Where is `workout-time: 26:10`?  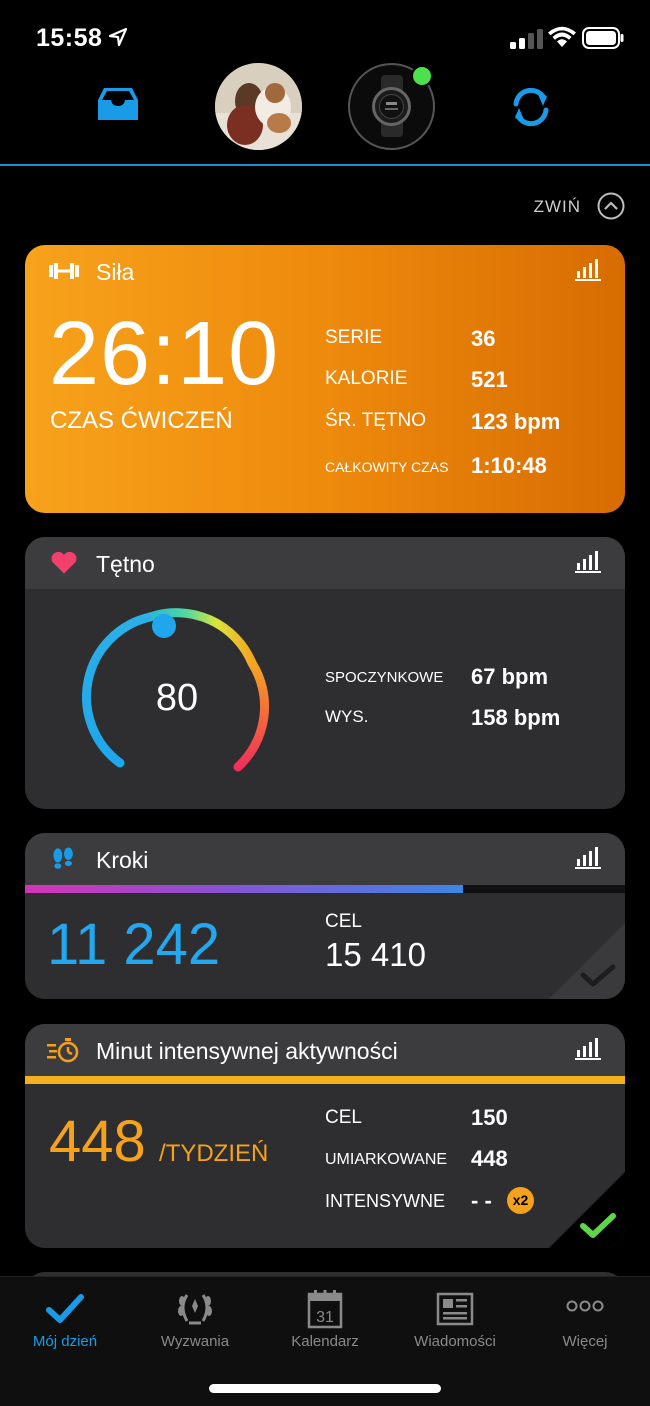 workout-time: 26:10 is located at coordinates (164, 354).